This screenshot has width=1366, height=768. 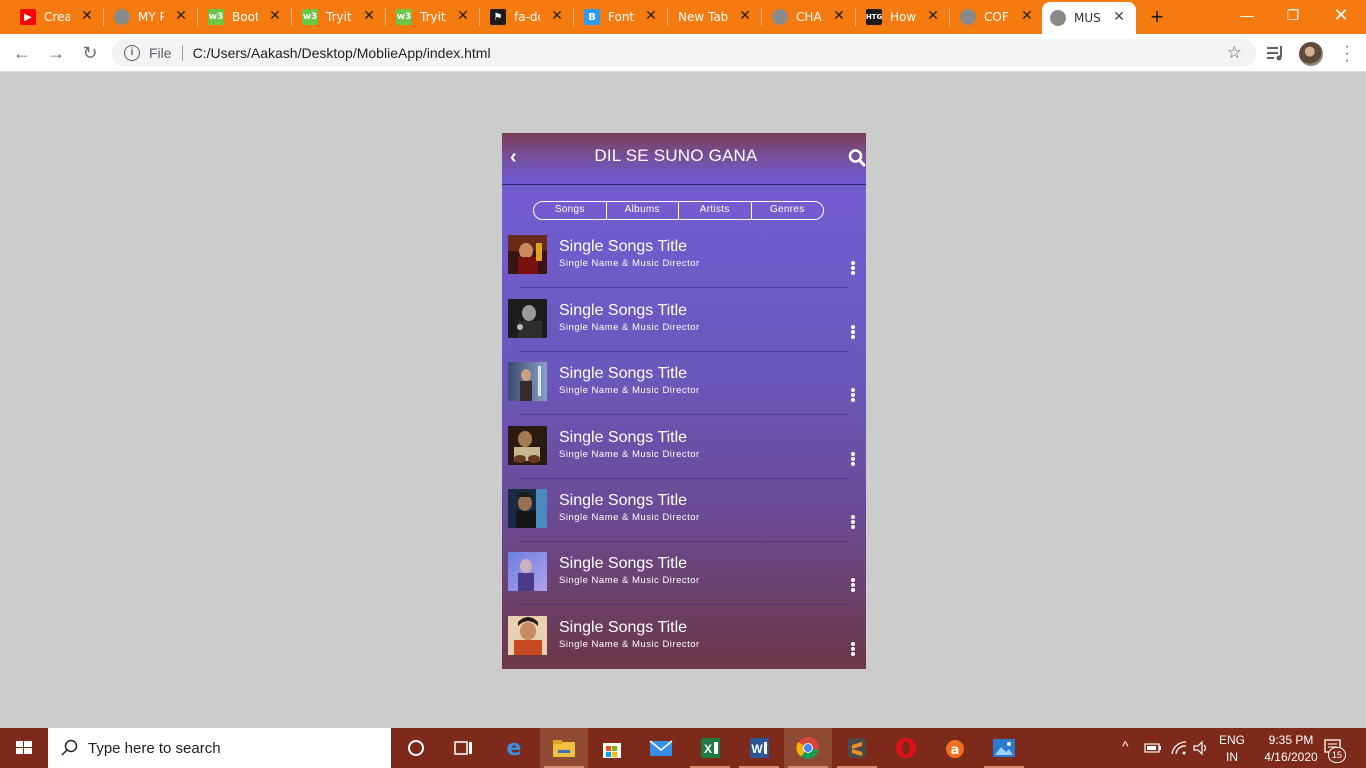 What do you see at coordinates (570, 210) in the screenshot?
I see `tab-songs: Songs` at bounding box center [570, 210].